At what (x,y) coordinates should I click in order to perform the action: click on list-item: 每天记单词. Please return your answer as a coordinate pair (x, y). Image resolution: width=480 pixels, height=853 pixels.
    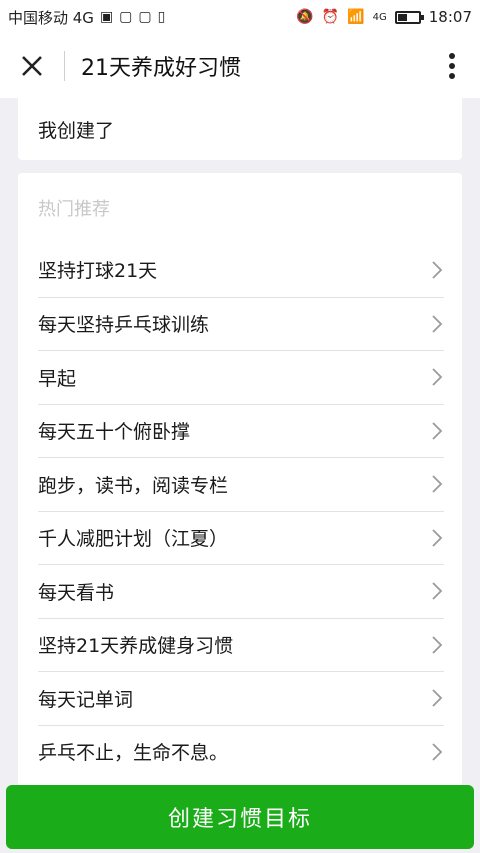
    Looking at the image, I should click on (241, 698).